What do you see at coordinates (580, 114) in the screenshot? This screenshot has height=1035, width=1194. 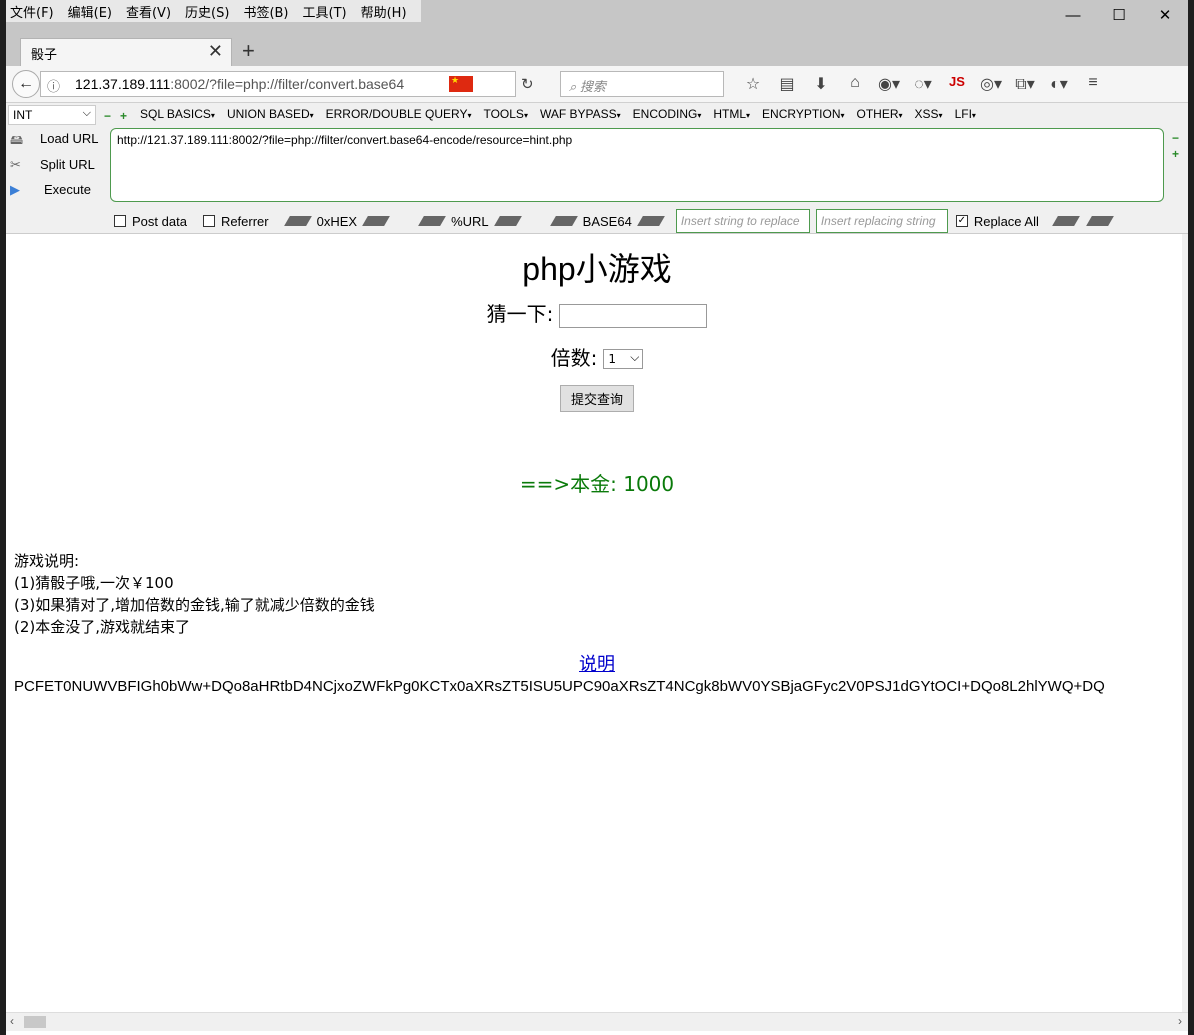 I see `hackbar-menu-waf-bypass: WAF BYPASS` at bounding box center [580, 114].